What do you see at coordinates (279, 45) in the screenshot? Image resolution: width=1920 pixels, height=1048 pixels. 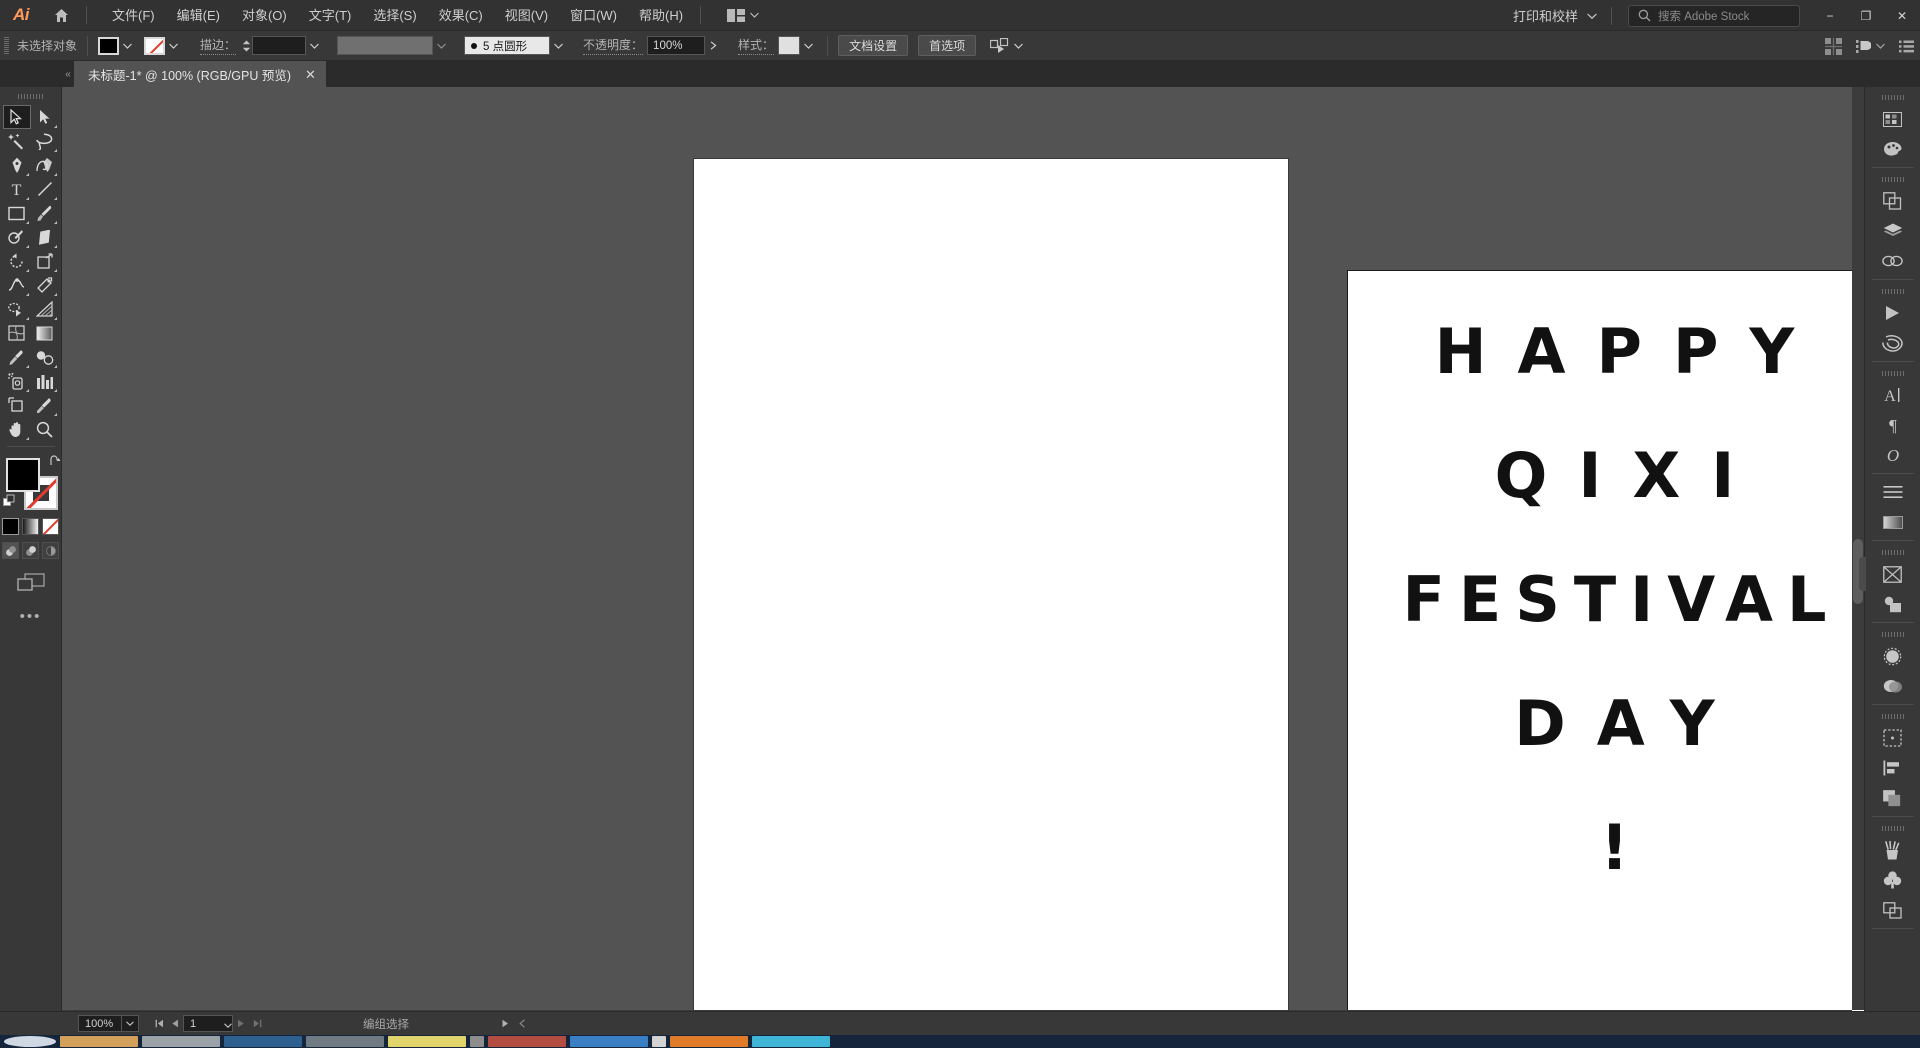 I see `stroke-weight-input` at bounding box center [279, 45].